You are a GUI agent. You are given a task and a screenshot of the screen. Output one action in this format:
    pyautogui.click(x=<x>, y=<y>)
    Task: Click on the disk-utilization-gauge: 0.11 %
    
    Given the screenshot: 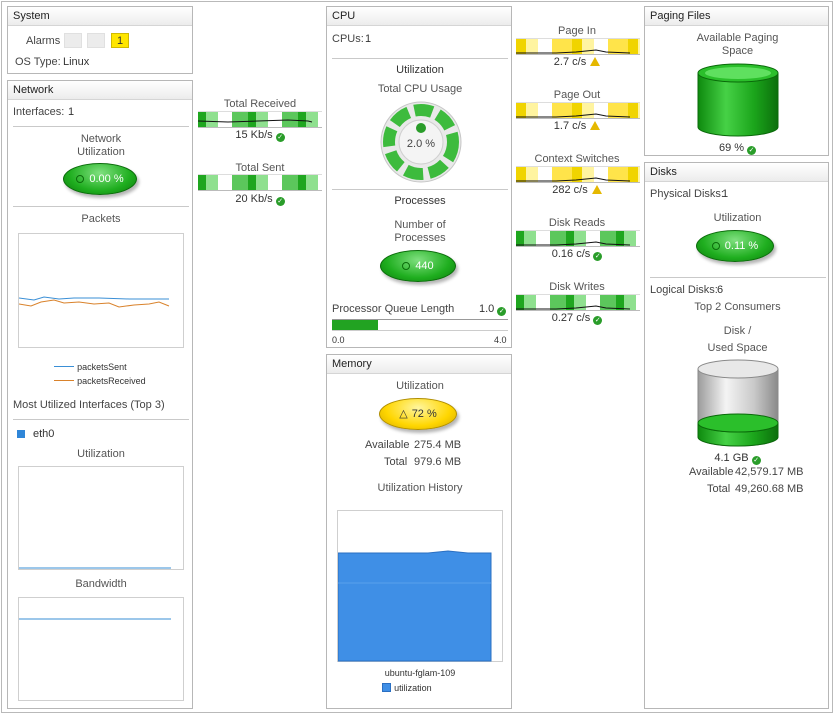 What is the action you would take?
    pyautogui.click(x=735, y=246)
    